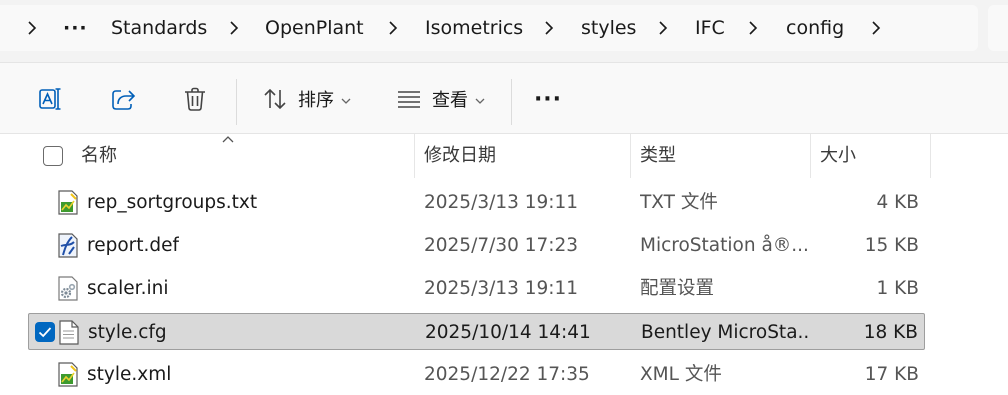  Describe the element at coordinates (681, 374) in the screenshot. I see `file-type: XML 文件` at that location.